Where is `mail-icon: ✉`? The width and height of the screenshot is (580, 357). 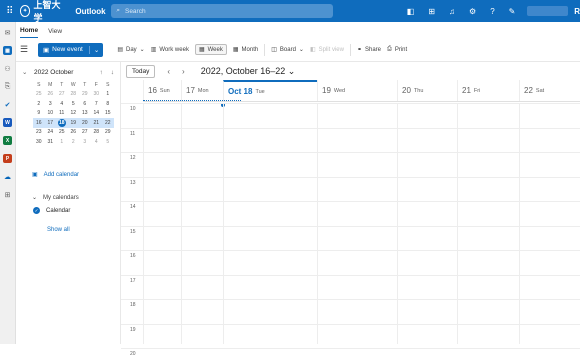 mail-icon: ✉ is located at coordinates (7, 32).